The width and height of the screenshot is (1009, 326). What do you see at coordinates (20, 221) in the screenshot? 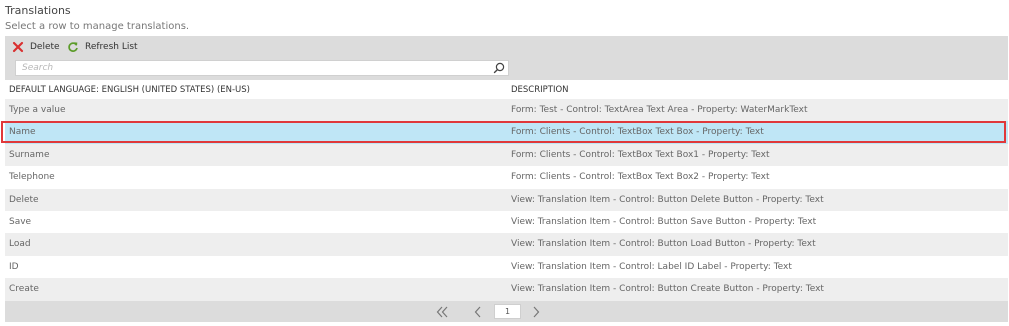
I see `default-language-cell: Save` at bounding box center [20, 221].